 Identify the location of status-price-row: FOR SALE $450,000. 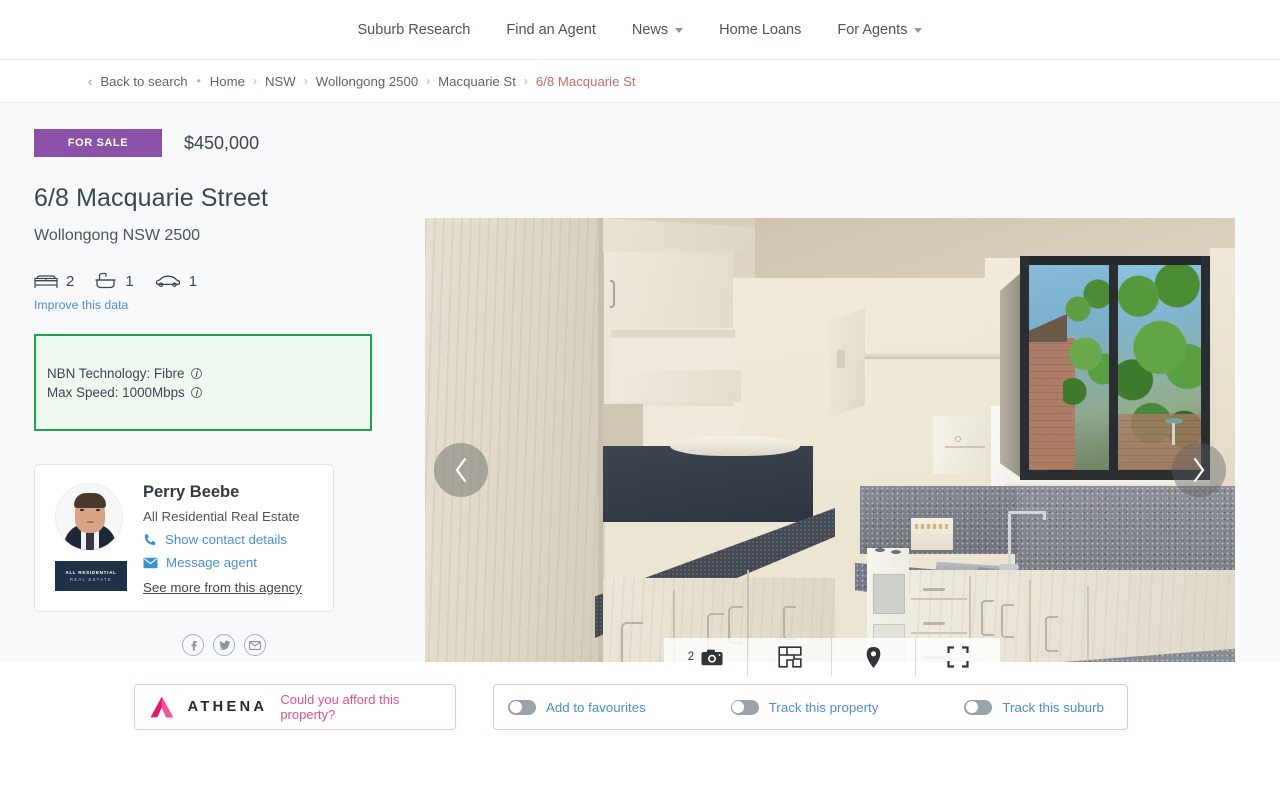
(219, 143).